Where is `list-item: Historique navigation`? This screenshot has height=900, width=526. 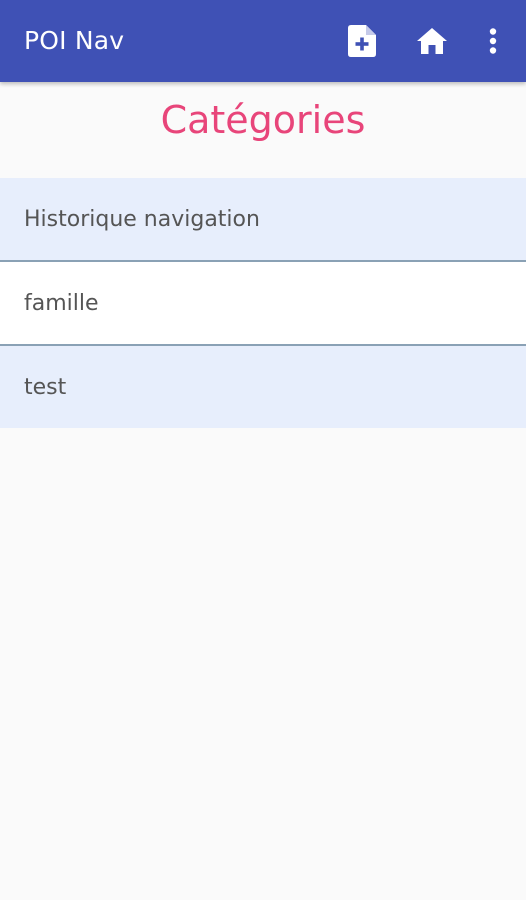 list-item: Historique navigation is located at coordinates (263, 219).